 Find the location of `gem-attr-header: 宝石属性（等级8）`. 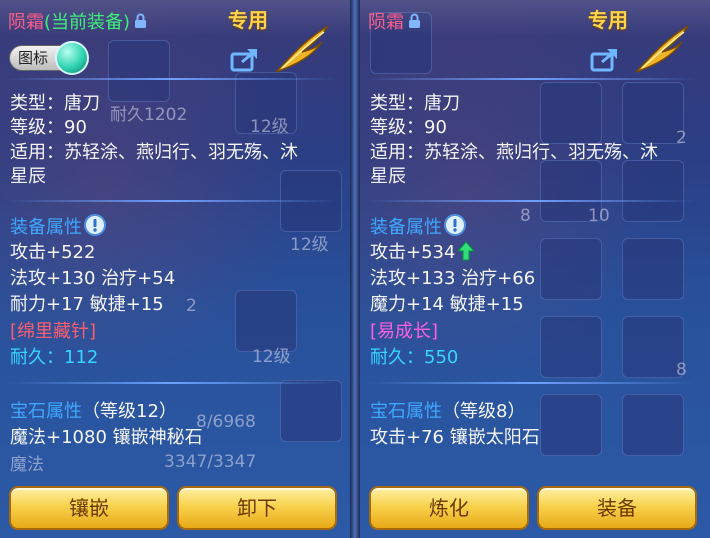

gem-attr-header: 宝石属性（等级8） is located at coordinates (447, 412).